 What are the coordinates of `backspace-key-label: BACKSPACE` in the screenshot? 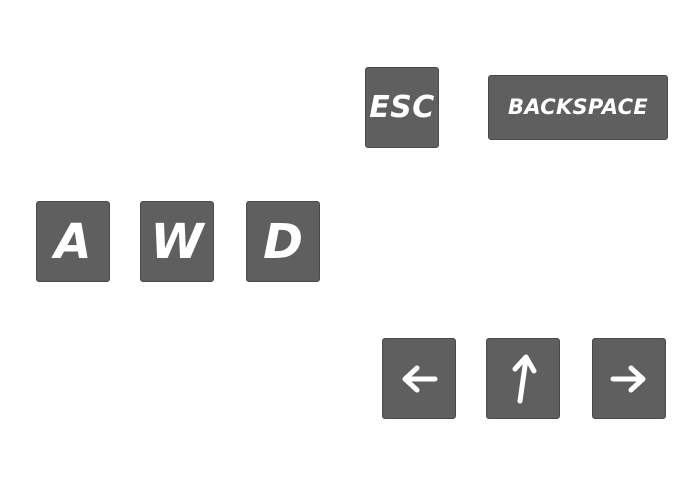 It's located at (578, 107).